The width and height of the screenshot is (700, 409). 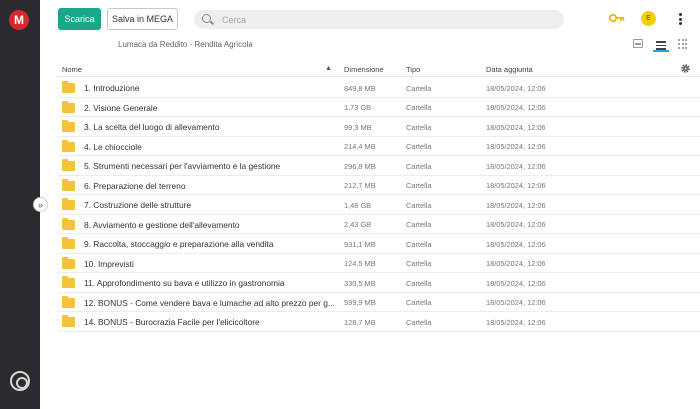 What do you see at coordinates (413, 69) in the screenshot?
I see `column-header-type: Tipo` at bounding box center [413, 69].